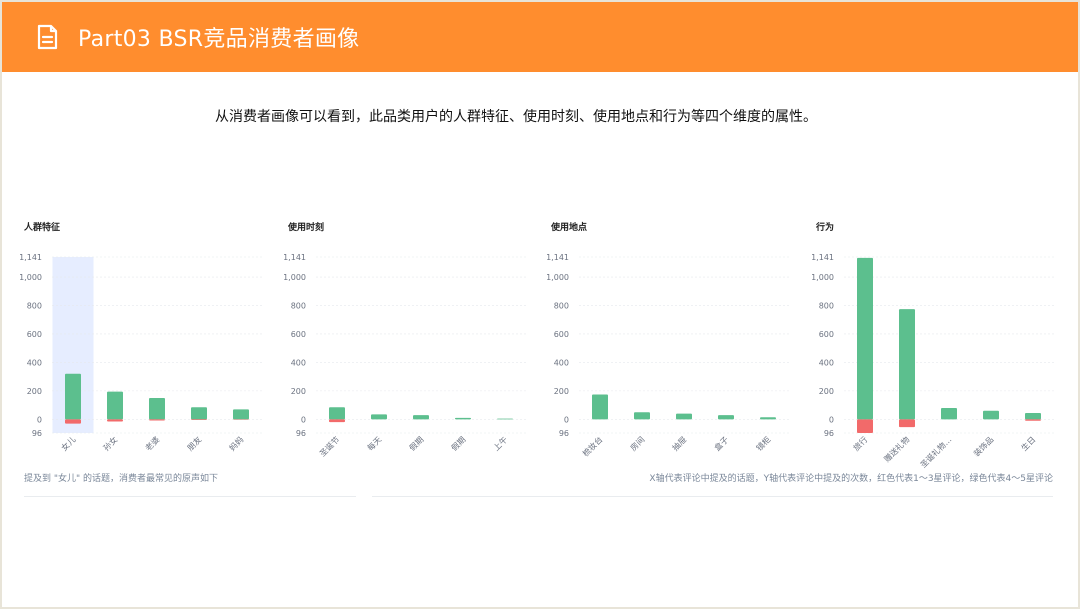 The width and height of the screenshot is (1080, 609). I want to click on chart-crowd: 1,141 1,000 800 600 400 200 0 96 女儿 孙女 老婆 朋友 妈妈, so click(140, 353).